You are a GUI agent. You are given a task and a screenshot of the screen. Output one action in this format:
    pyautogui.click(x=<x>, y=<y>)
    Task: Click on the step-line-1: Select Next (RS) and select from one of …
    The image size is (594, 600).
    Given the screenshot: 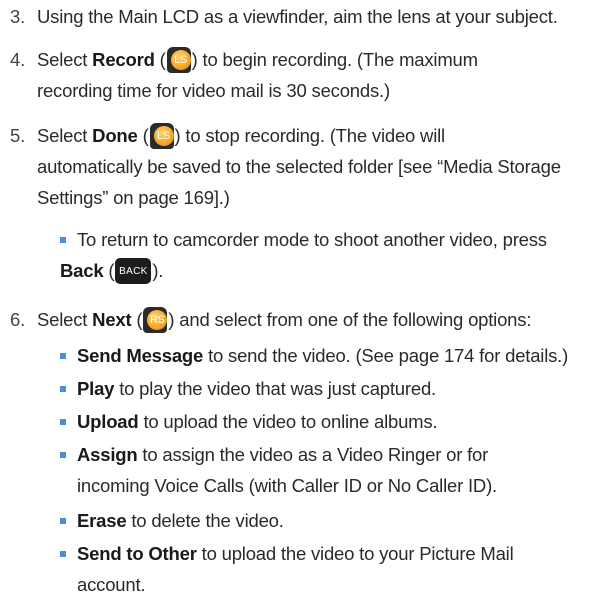 What is the action you would take?
    pyautogui.click(x=284, y=319)
    